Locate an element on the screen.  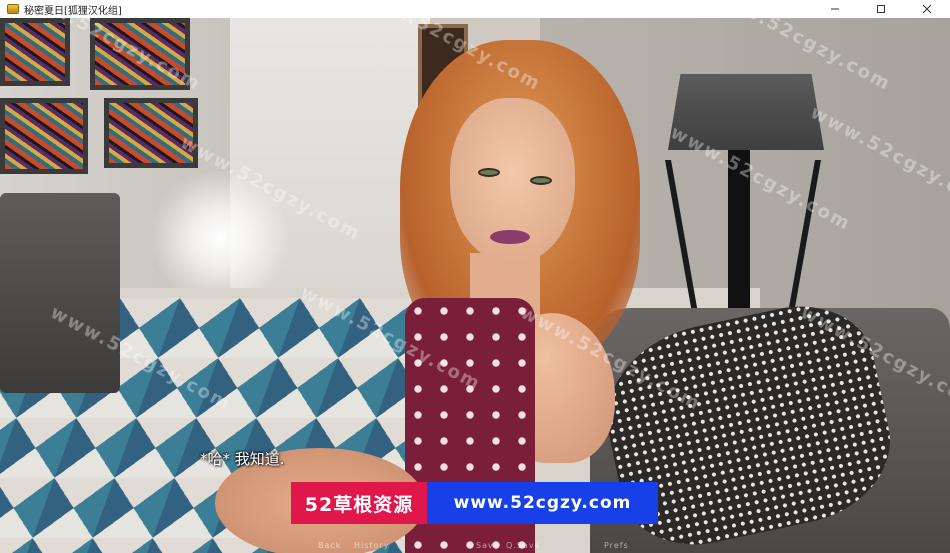
window-title: 秘密夏日[狐狸汉化组] is located at coordinates (73, 11).